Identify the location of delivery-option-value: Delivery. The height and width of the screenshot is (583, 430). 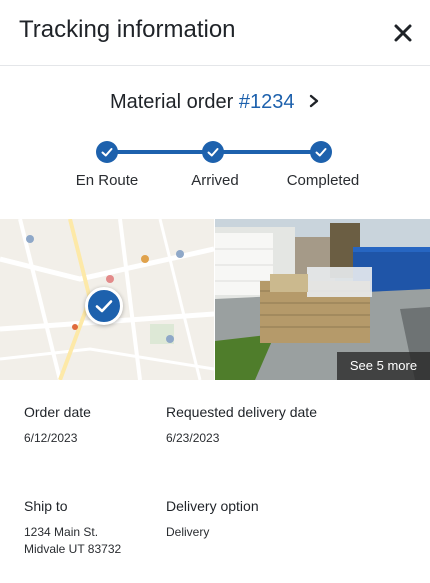
(188, 532).